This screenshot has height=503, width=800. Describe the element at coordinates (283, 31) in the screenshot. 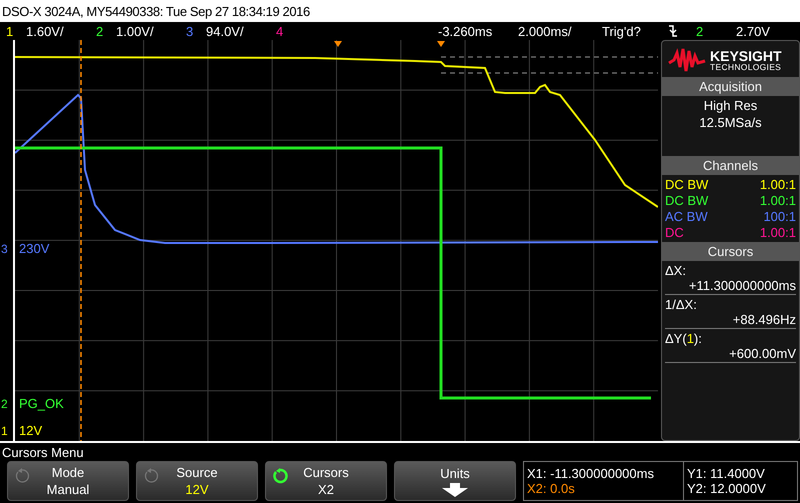

I see `channel-number: 4` at that location.